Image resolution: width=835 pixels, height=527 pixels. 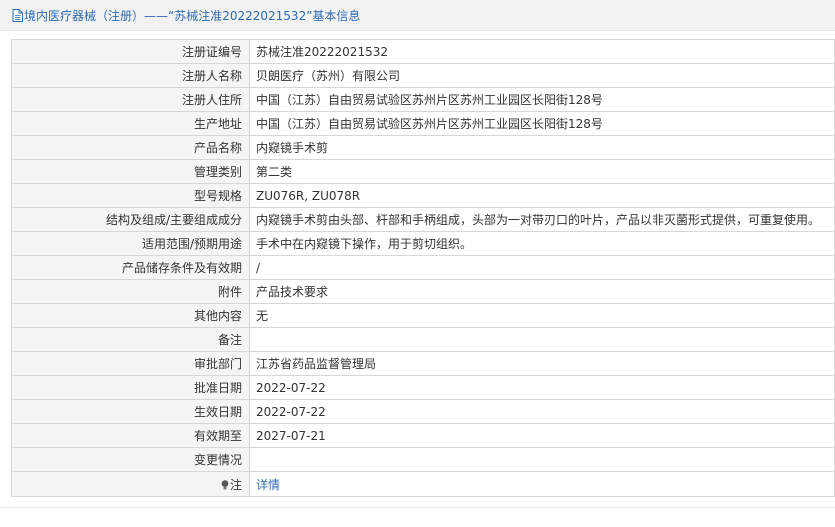 I want to click on row-label: 其他内容, so click(x=130, y=315).